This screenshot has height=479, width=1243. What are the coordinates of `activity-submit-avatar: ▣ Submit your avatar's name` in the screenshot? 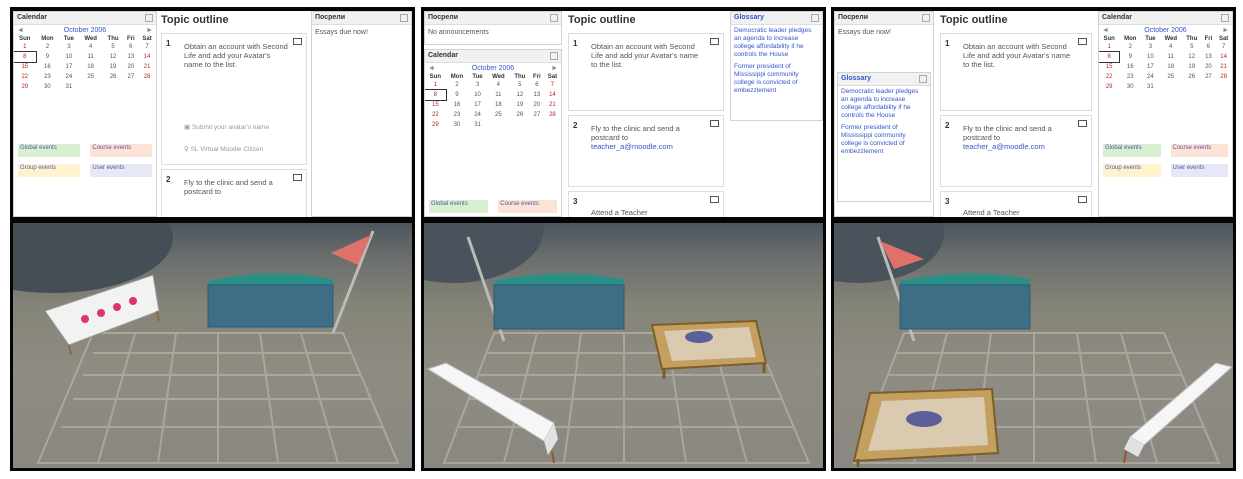 It's located at (236, 127).